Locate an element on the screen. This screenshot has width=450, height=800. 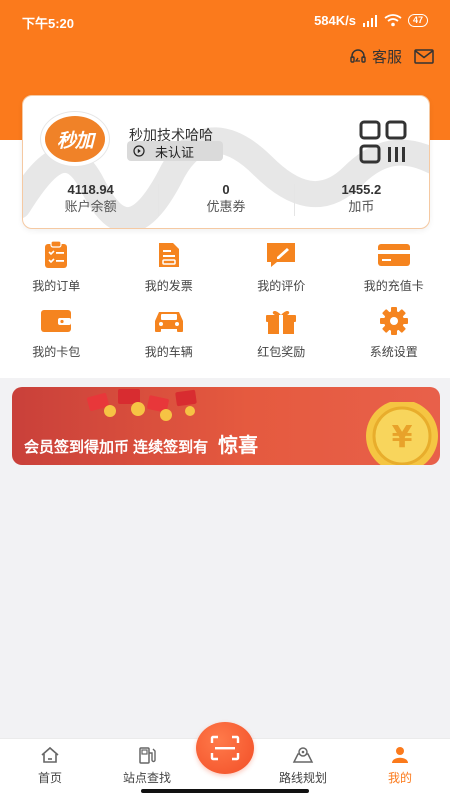
tab-home: 首页 is located at coordinates (50, 765).